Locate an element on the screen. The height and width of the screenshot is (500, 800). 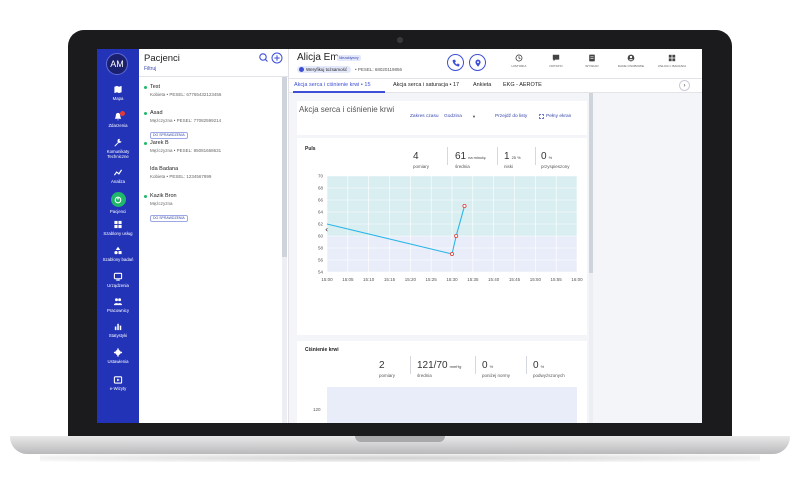
sidebar-item-events: Zdarzenia is located at coordinates (118, 119).